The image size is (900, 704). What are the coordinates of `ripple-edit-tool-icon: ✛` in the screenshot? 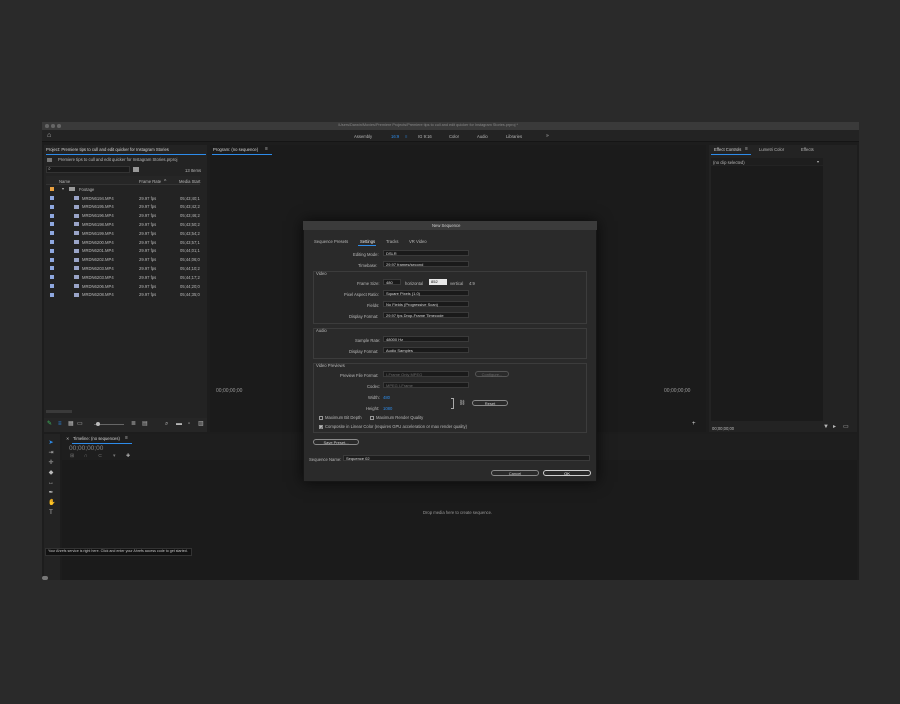 It's located at (51, 463).